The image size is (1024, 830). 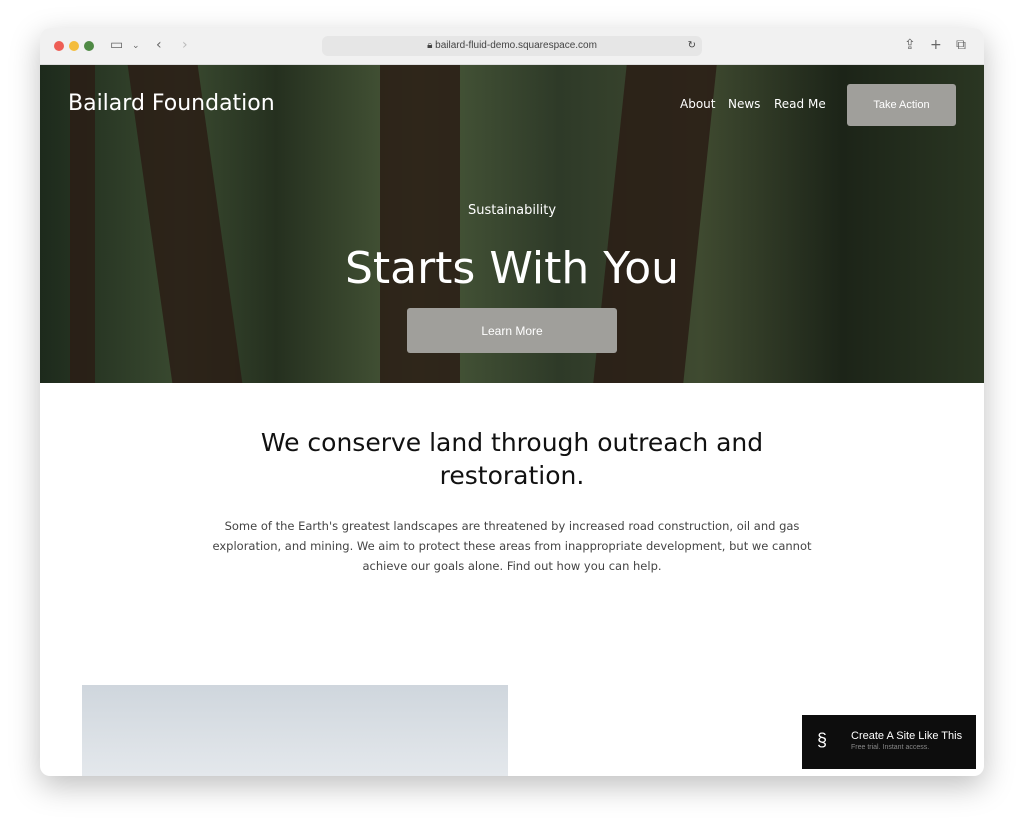 What do you see at coordinates (185, 45) in the screenshot?
I see `forward-icon: ›` at bounding box center [185, 45].